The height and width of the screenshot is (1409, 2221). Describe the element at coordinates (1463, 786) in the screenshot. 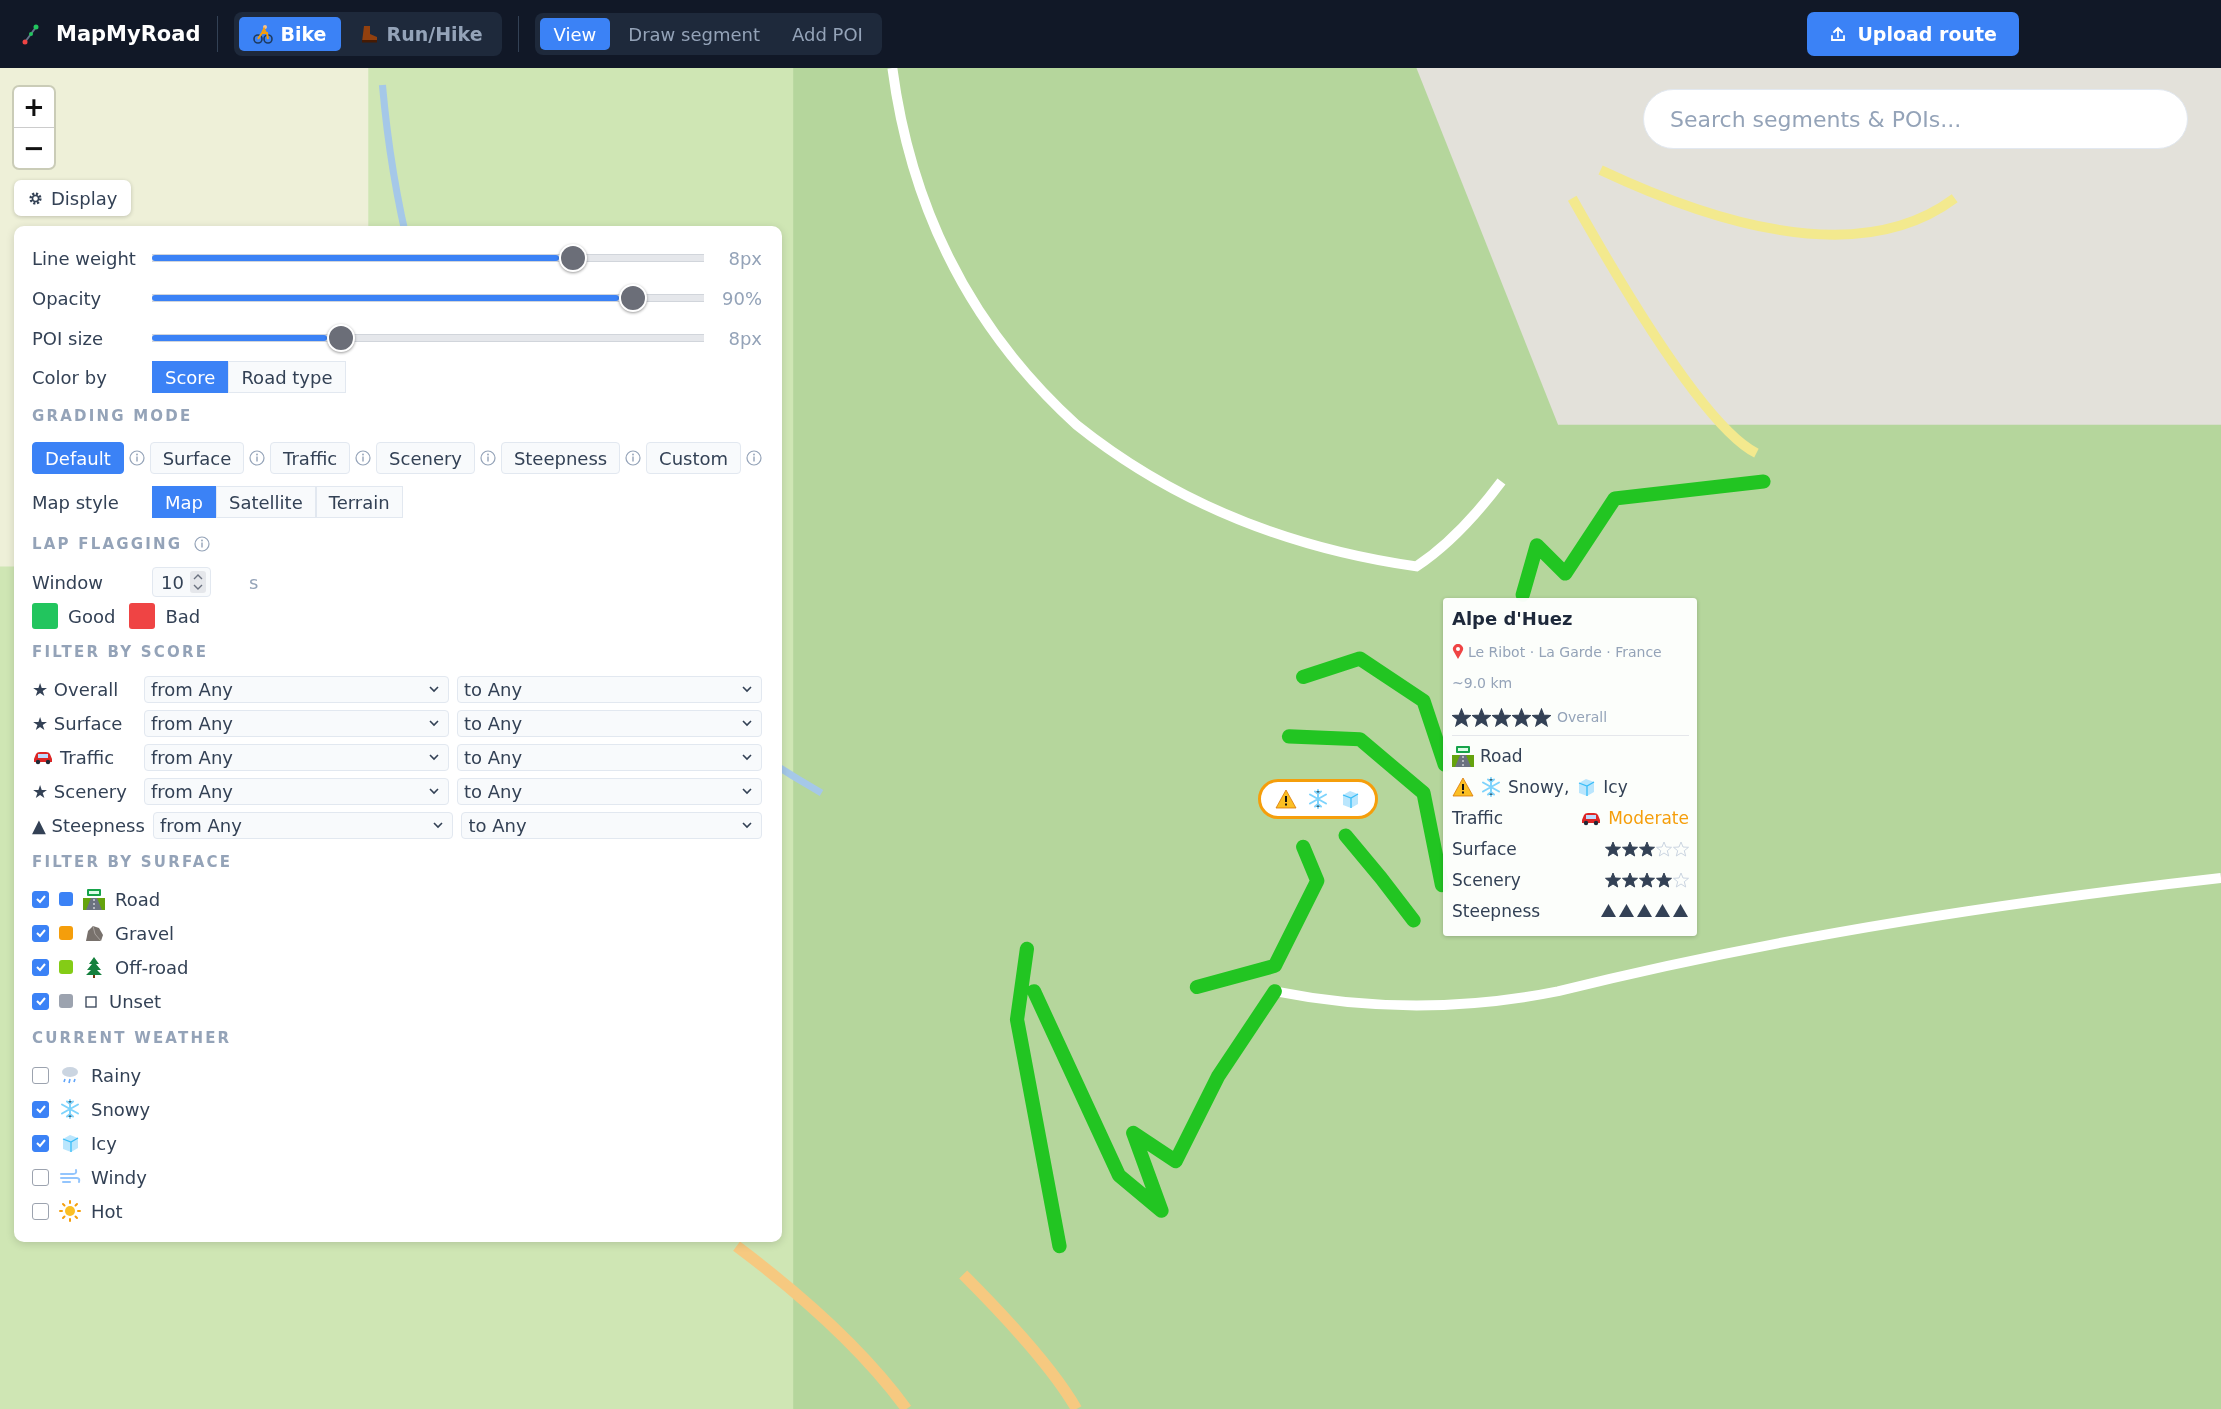

I see `warning-icon` at that location.